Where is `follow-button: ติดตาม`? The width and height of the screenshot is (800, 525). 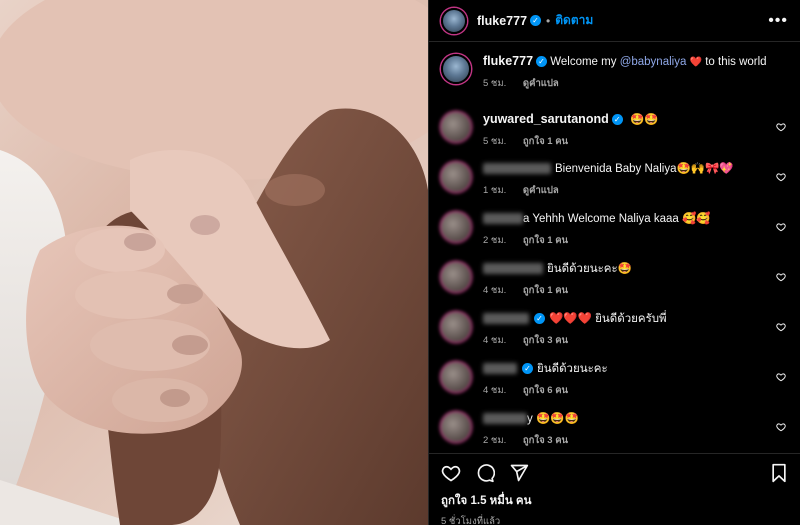 follow-button: ติดตาม is located at coordinates (574, 20).